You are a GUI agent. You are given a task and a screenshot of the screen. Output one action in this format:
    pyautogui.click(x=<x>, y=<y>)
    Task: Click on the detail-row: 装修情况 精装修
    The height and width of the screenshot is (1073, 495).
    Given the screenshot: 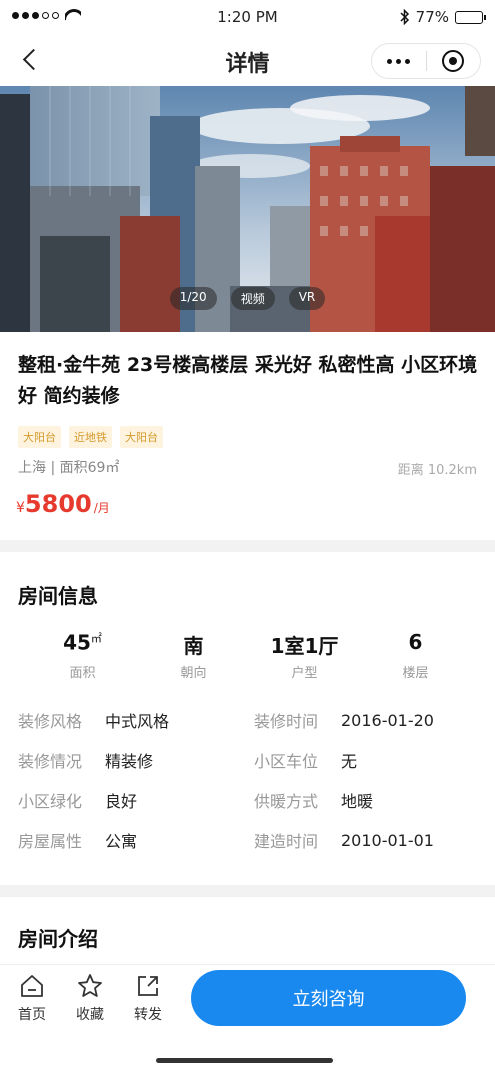 What is the action you would take?
    pyautogui.click(x=136, y=760)
    